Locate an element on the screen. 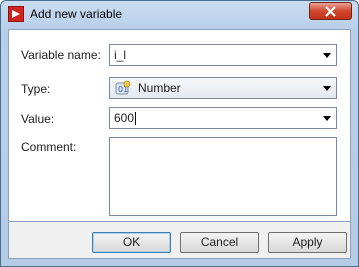  apply-button: Apply is located at coordinates (307, 242).